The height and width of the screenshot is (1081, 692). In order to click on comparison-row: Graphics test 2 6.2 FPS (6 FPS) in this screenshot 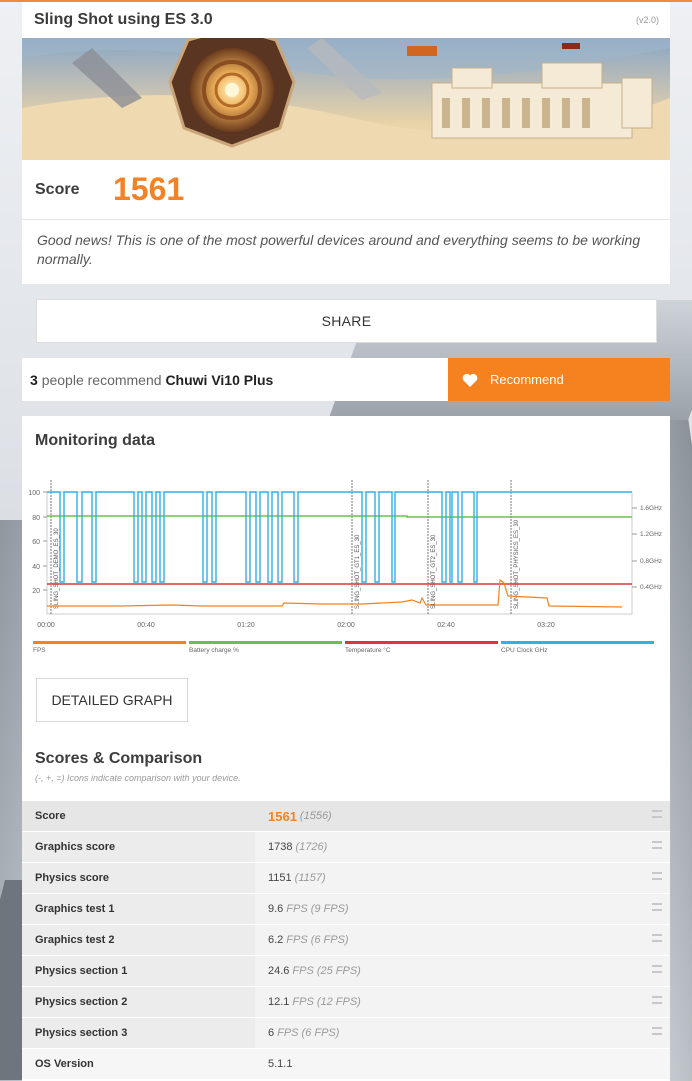, I will do `click(346, 940)`.